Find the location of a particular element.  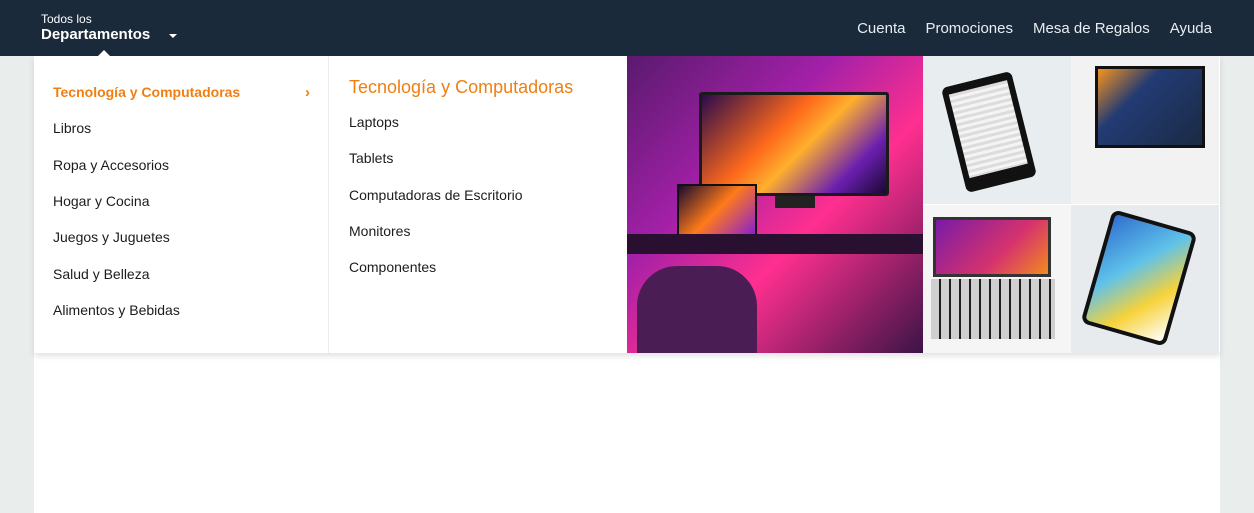

desktop-monitor-graphic is located at coordinates (1150, 107).